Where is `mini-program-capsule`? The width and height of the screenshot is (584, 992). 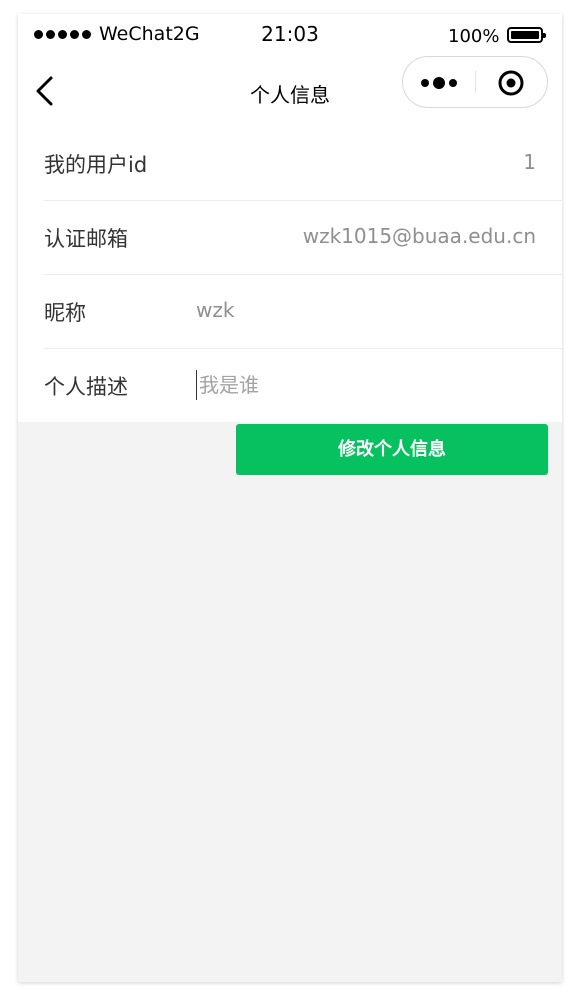
mini-program-capsule is located at coordinates (475, 82).